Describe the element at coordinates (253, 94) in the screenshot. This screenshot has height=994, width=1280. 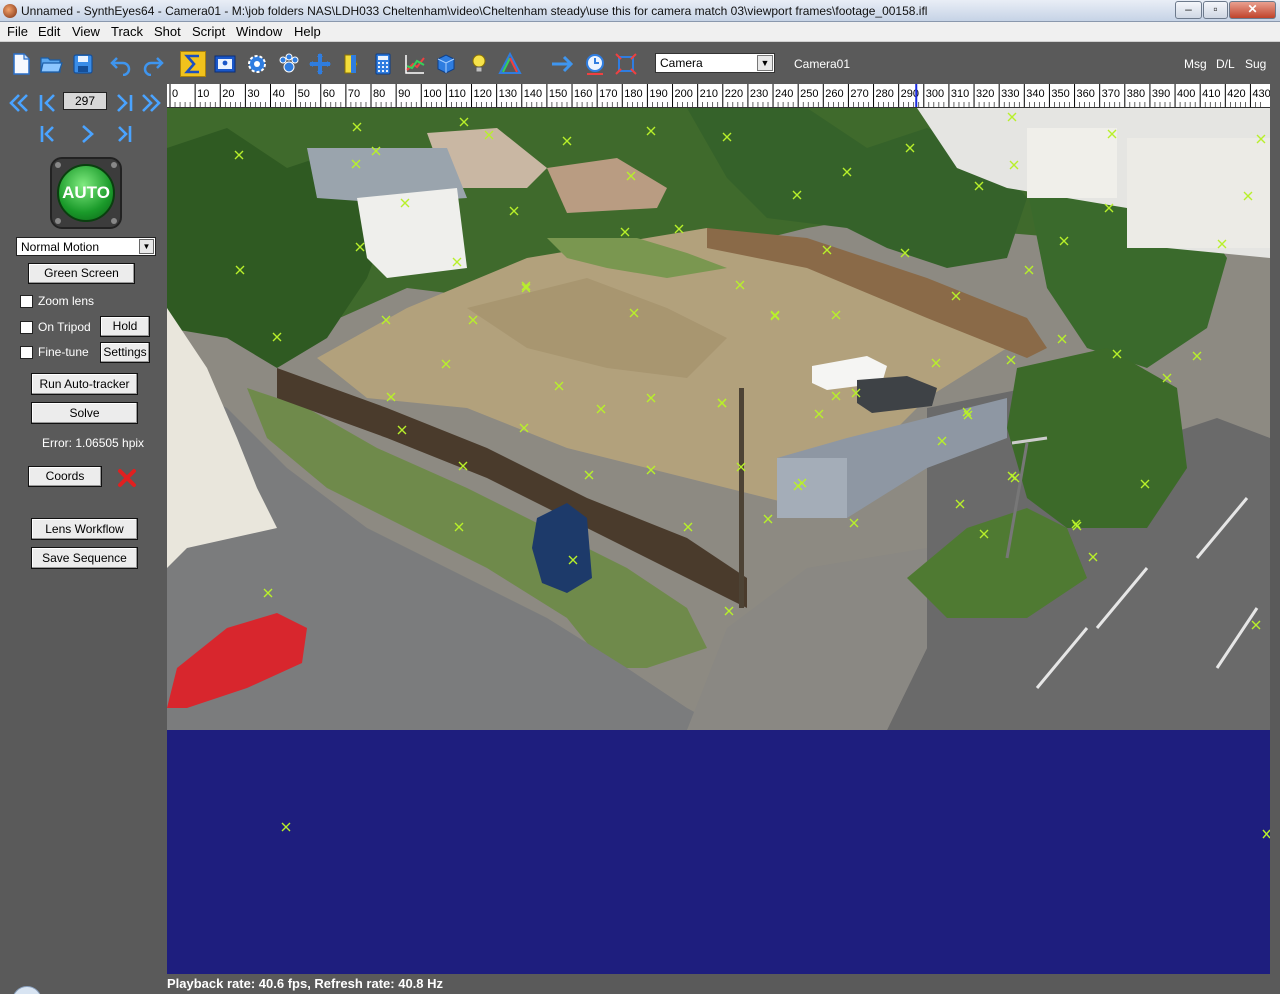
I see `timeline-tick-label: 30` at that location.